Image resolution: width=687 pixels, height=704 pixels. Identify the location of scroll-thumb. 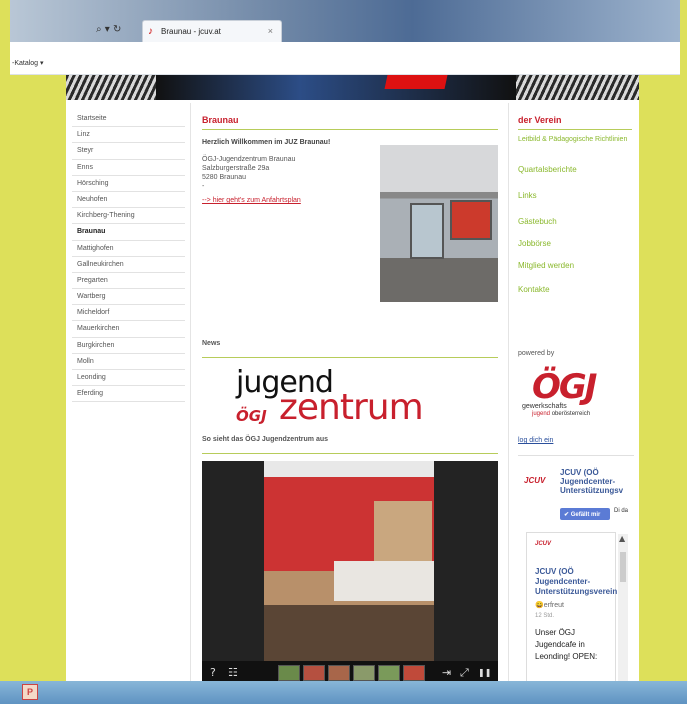
(623, 567).